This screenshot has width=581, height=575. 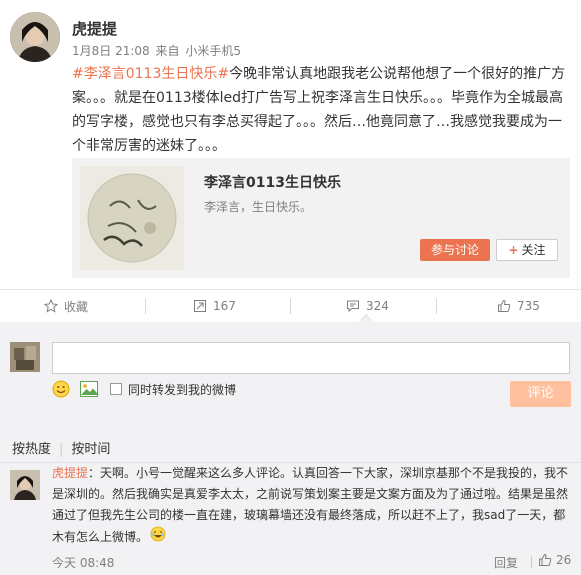 What do you see at coordinates (224, 306) in the screenshot?
I see `repost-count: 167` at bounding box center [224, 306].